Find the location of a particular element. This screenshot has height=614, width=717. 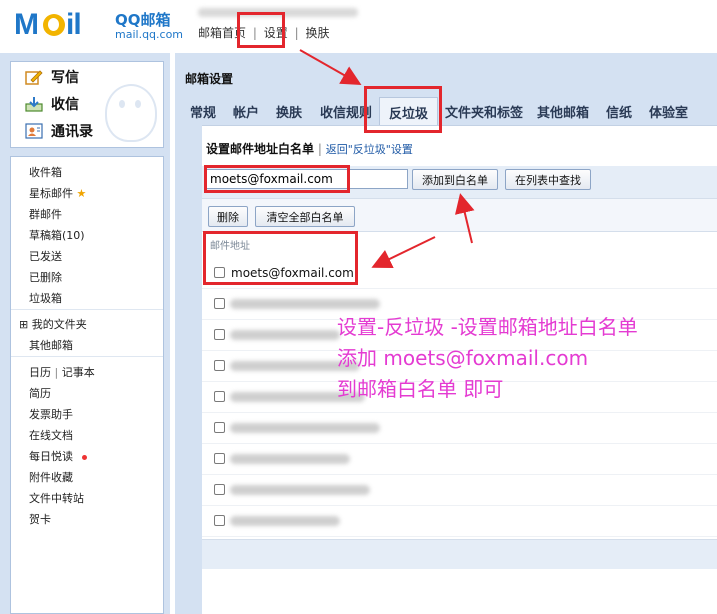

arrow-to-add-button is located at coordinates (464, 218).